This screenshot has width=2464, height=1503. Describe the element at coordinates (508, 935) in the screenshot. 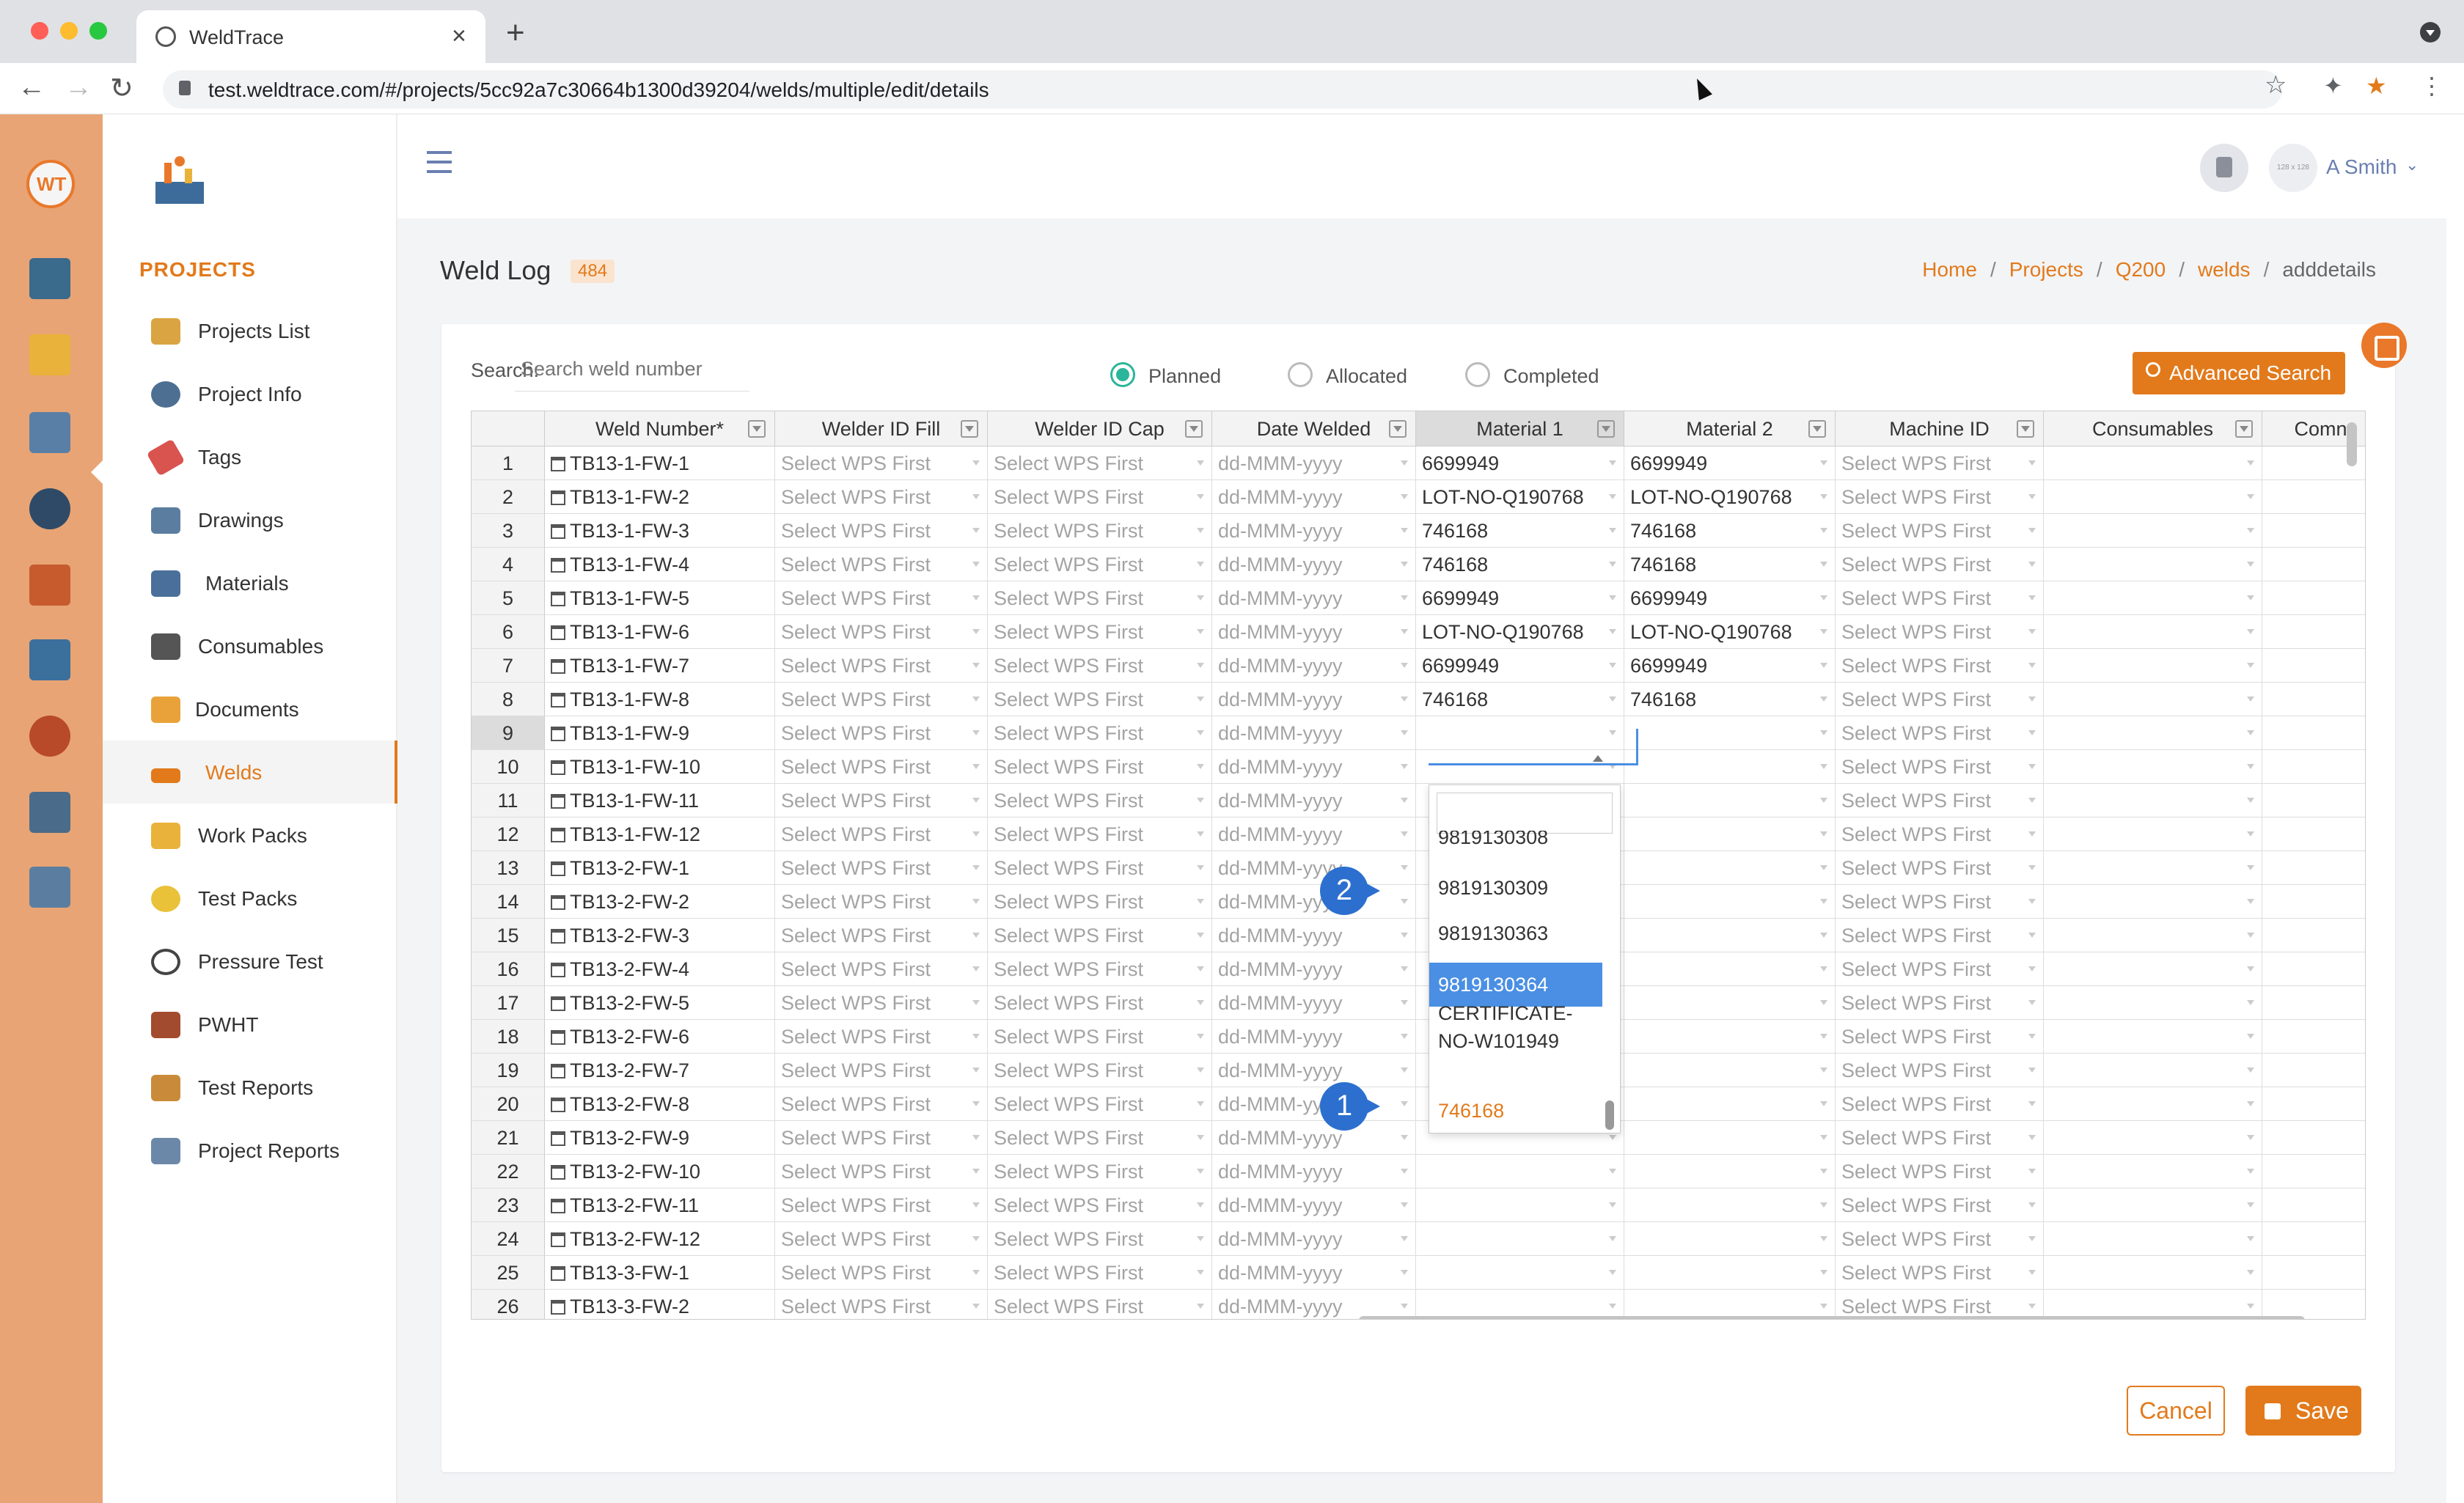

I see `row-number: 15` at that location.